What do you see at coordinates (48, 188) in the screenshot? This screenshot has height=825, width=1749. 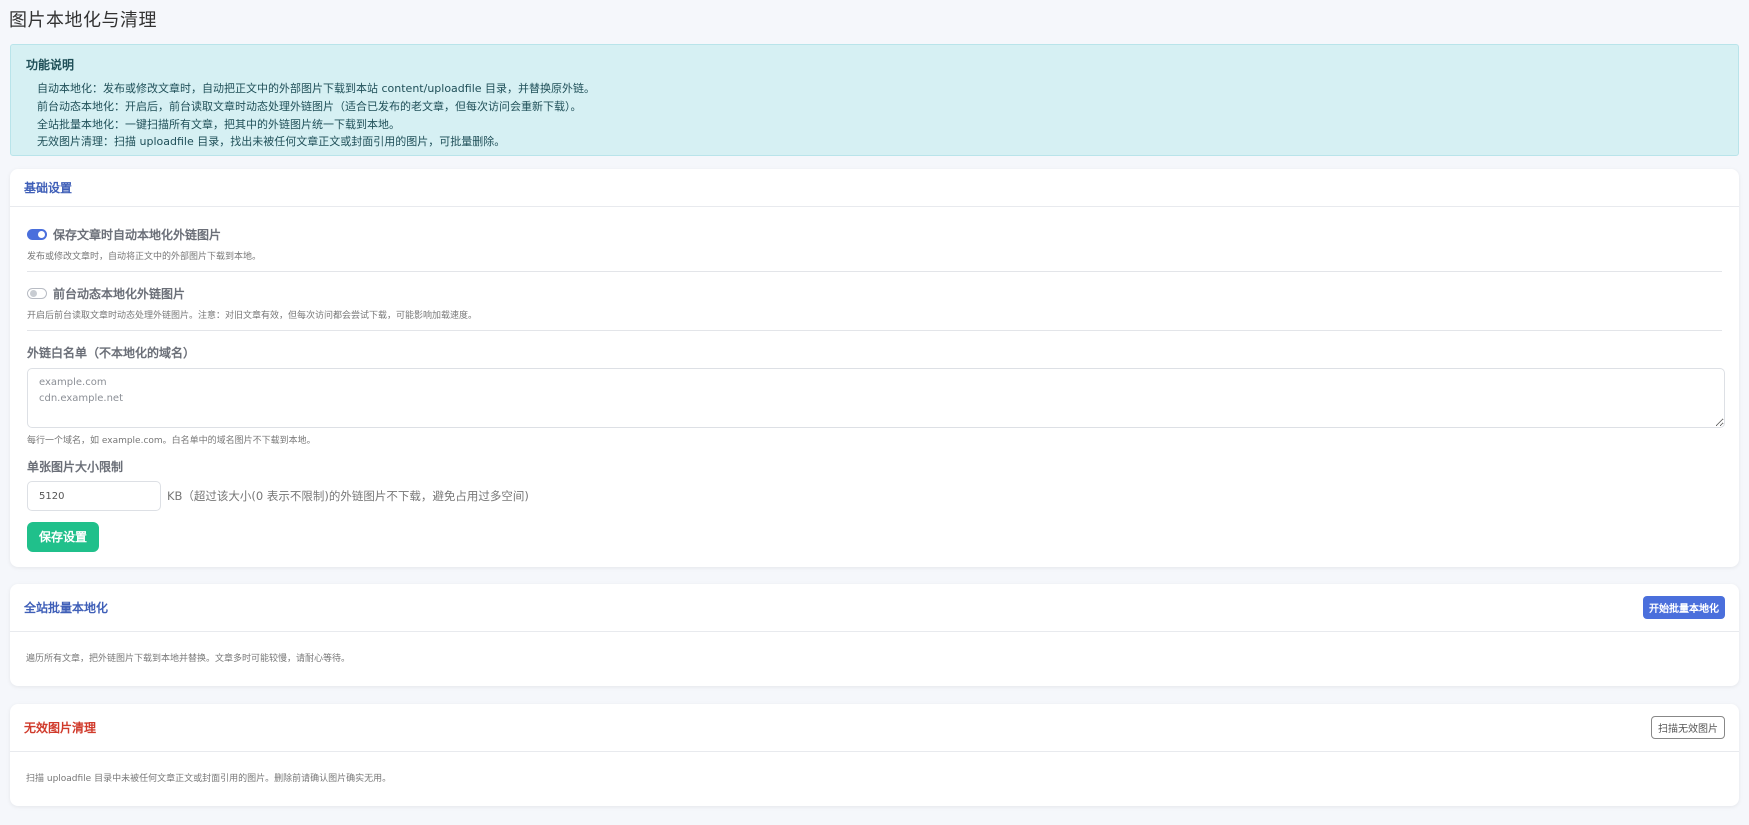 I see `settings-card-title: 基础设置` at bounding box center [48, 188].